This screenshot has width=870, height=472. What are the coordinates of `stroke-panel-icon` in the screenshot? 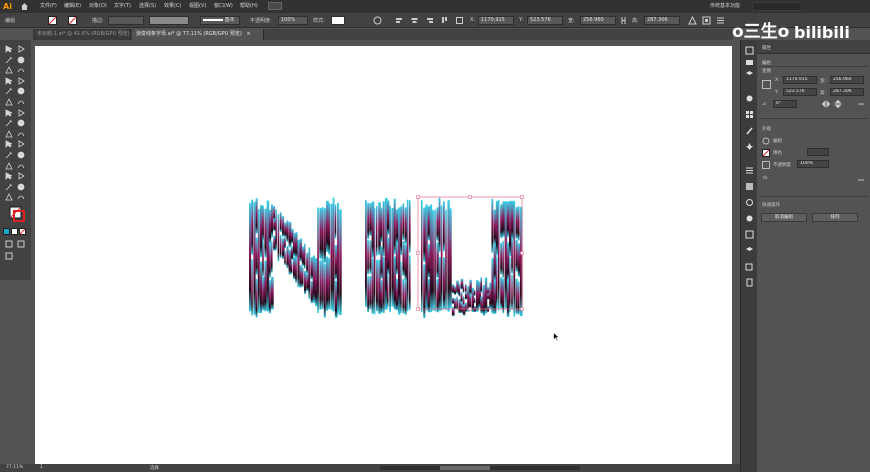 It's located at (749, 170).